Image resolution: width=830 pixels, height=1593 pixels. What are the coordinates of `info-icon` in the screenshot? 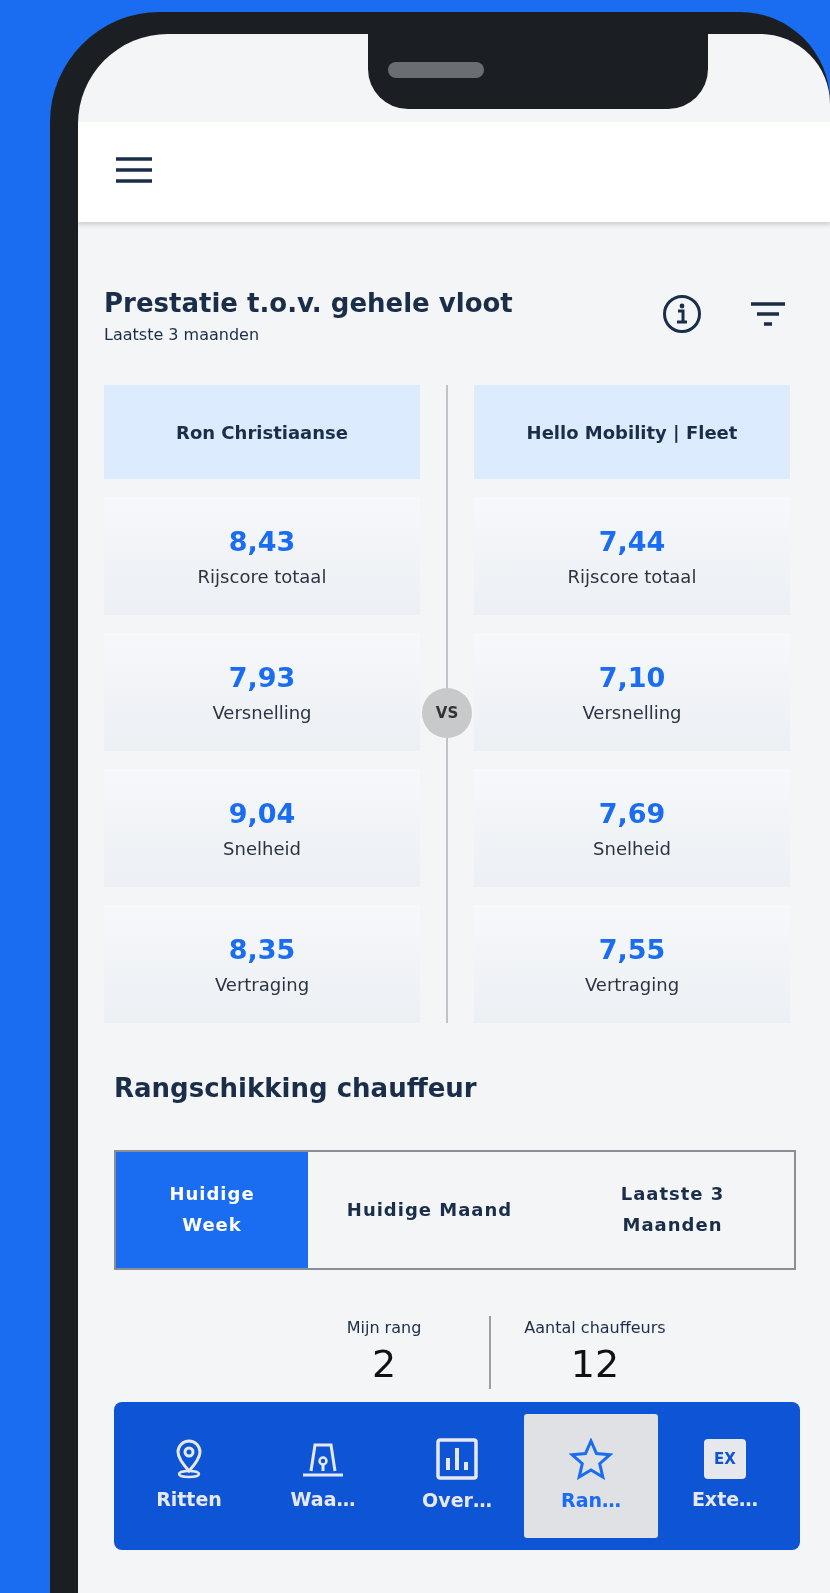 It's located at (682, 314).